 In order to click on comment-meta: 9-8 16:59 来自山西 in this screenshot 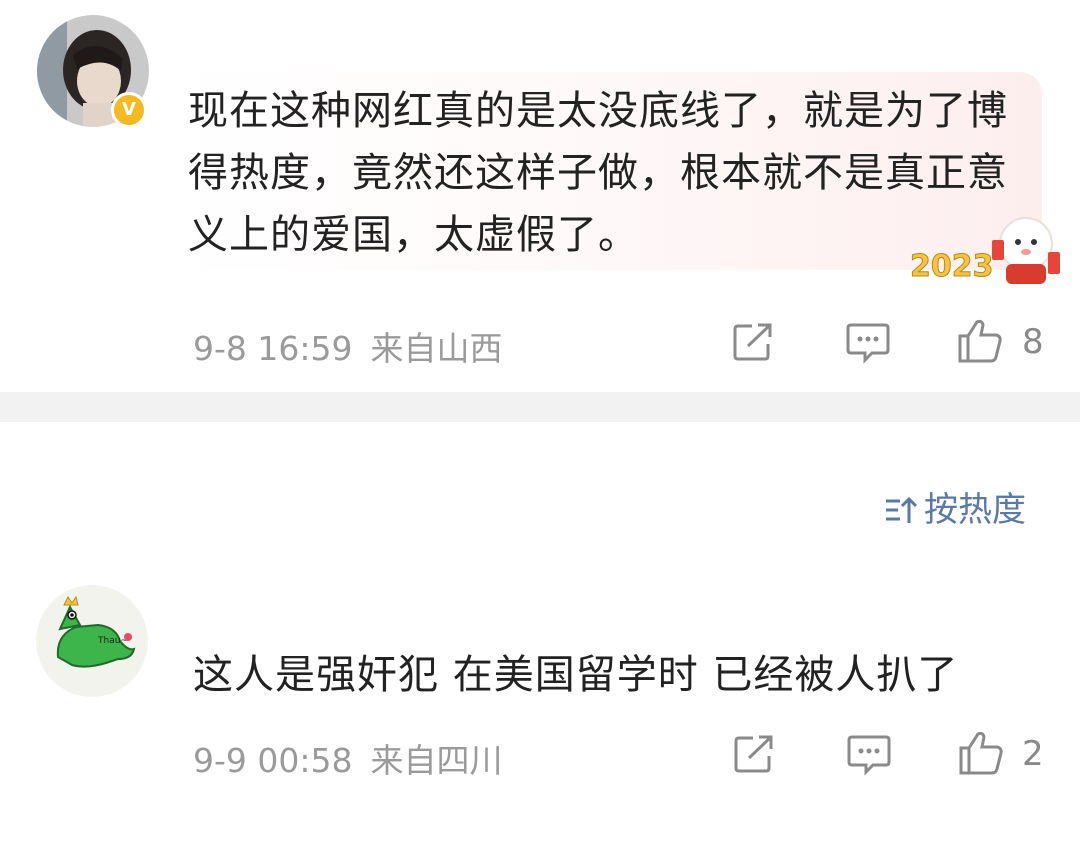, I will do `click(348, 346)`.